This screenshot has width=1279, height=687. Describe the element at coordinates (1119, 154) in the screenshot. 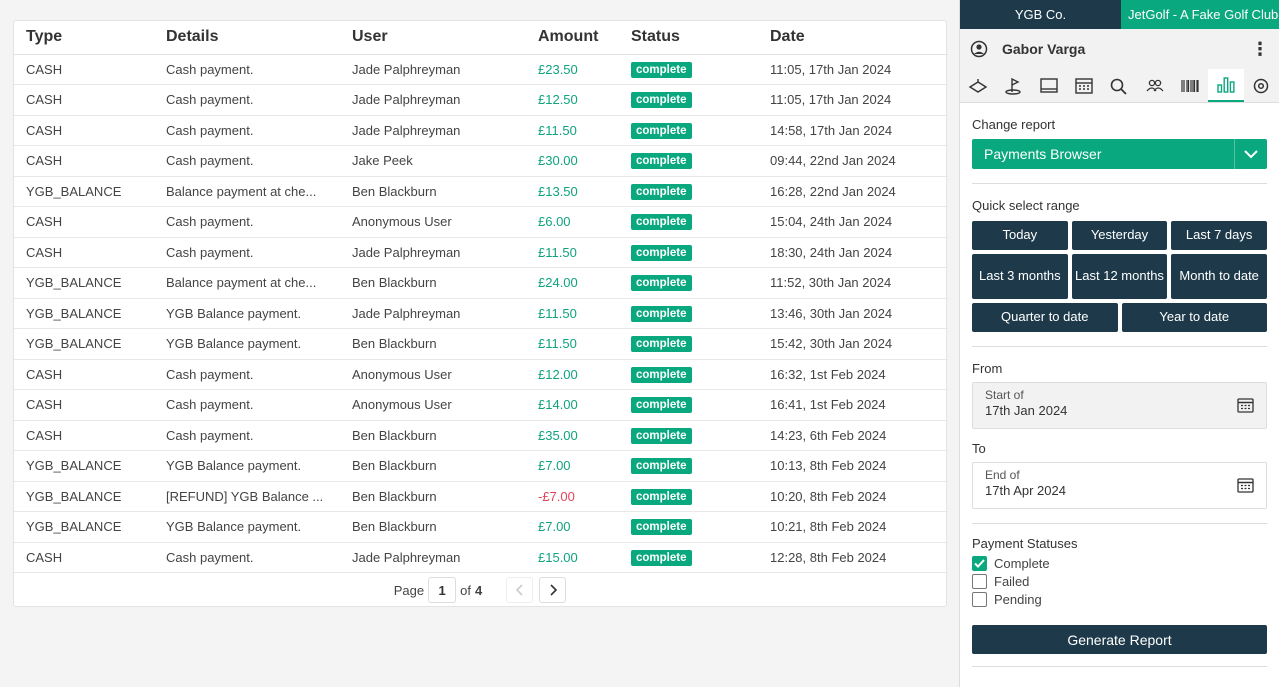

I see `report-select: Payments Browser` at that location.